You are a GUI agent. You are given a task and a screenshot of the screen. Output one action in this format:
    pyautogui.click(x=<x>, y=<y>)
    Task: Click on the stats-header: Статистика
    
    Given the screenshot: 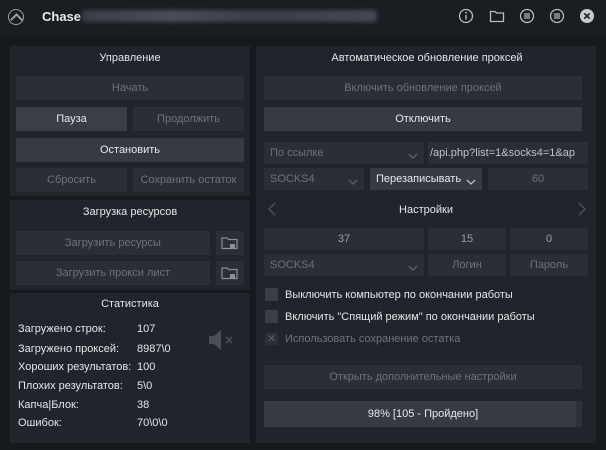 What is the action you would take?
    pyautogui.click(x=130, y=304)
    